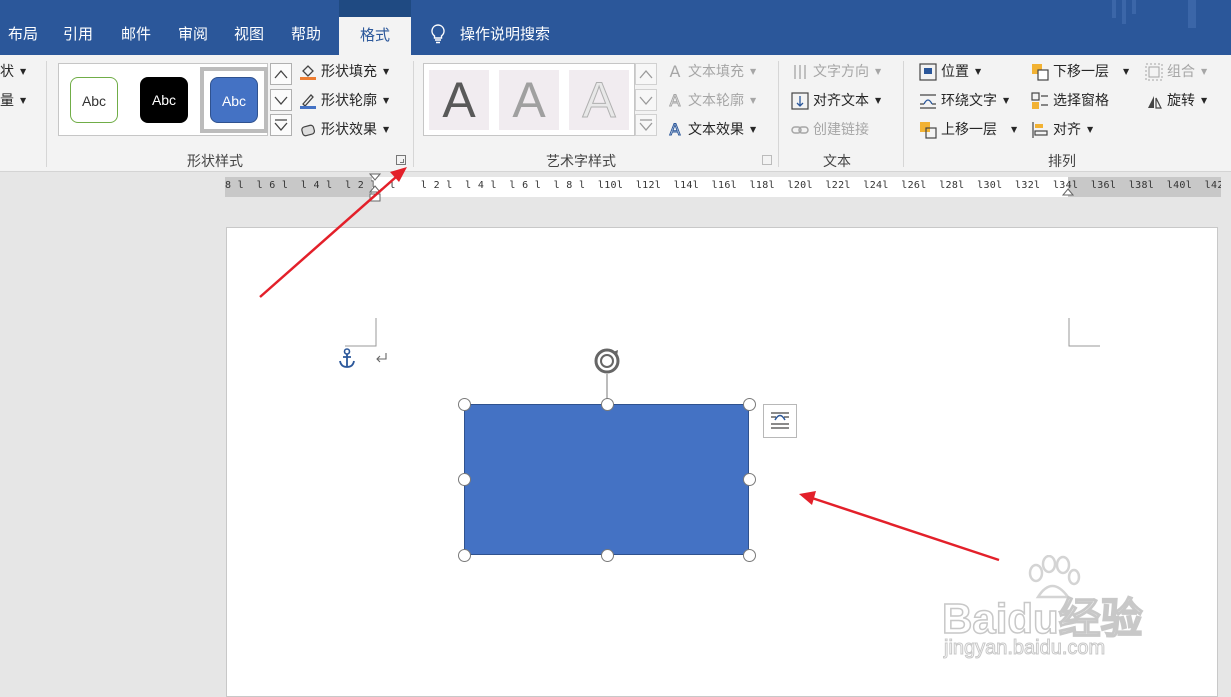  I want to click on layout-options-button, so click(780, 421).